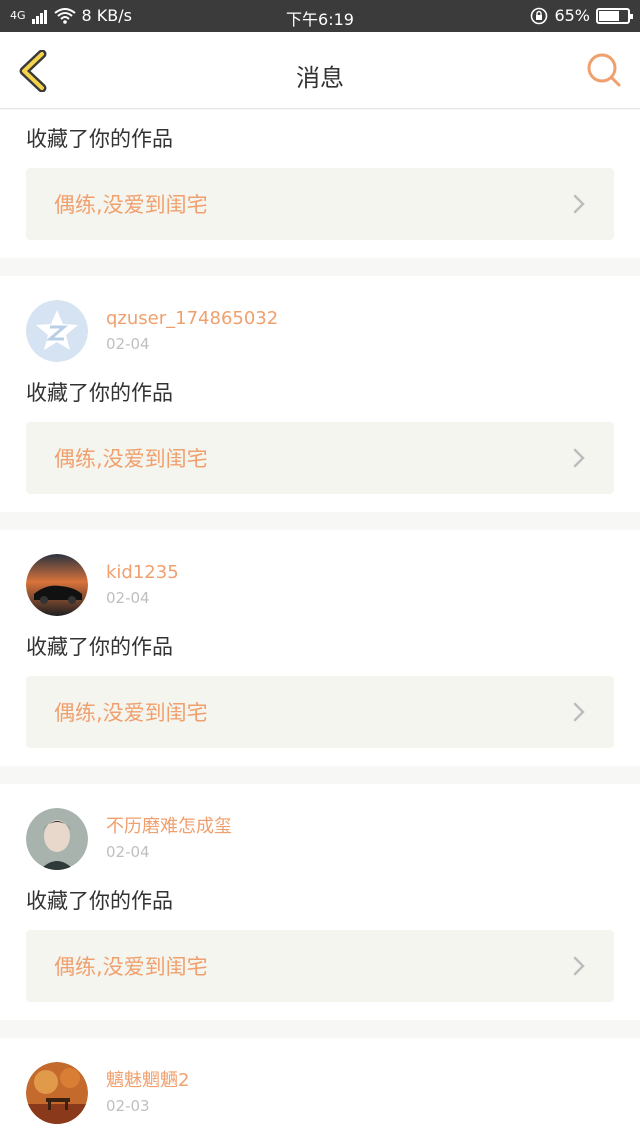 This screenshot has height=1138, width=640. Describe the element at coordinates (169, 827) in the screenshot. I see `user-name: 不历磨难怎成玺` at that location.